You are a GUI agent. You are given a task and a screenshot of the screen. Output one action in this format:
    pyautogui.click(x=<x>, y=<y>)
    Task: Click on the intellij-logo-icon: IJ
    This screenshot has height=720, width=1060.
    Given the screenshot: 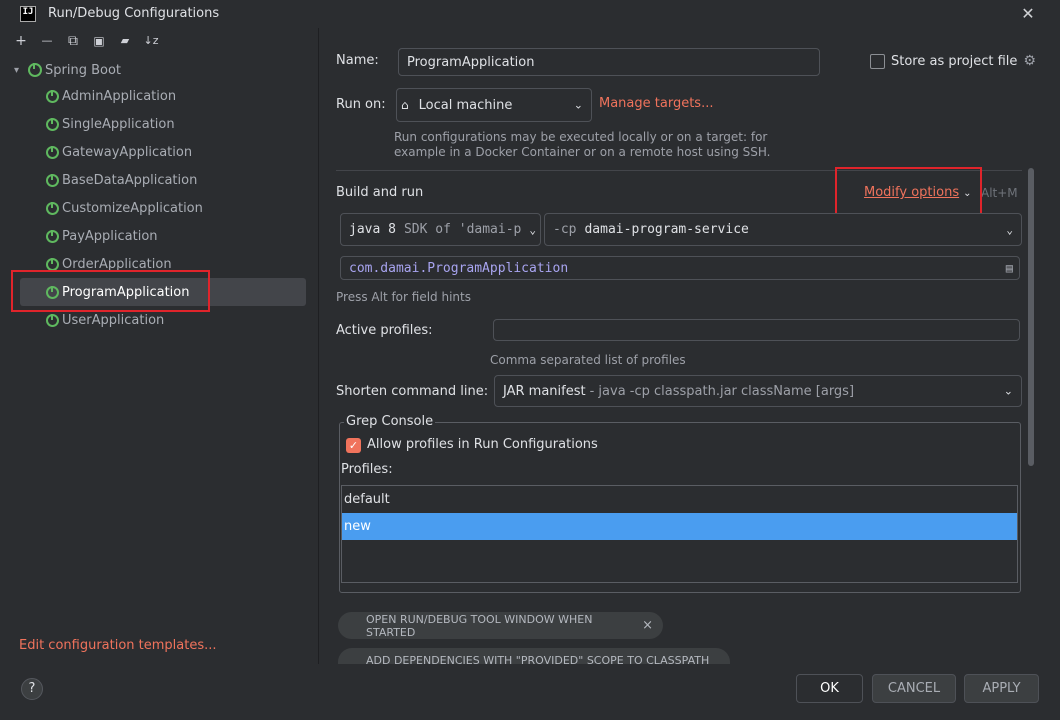 What is the action you would take?
    pyautogui.click(x=28, y=14)
    